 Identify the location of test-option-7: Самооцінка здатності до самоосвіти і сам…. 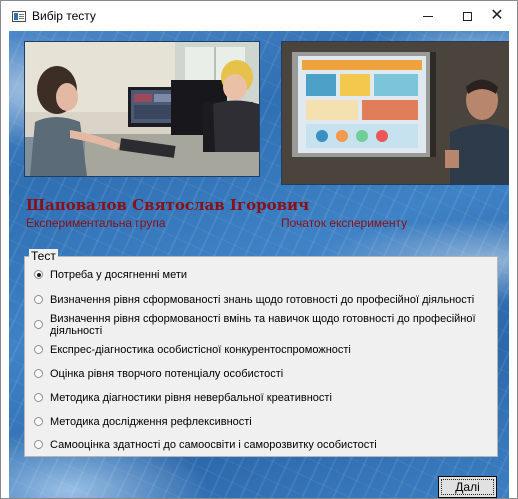
(205, 445).